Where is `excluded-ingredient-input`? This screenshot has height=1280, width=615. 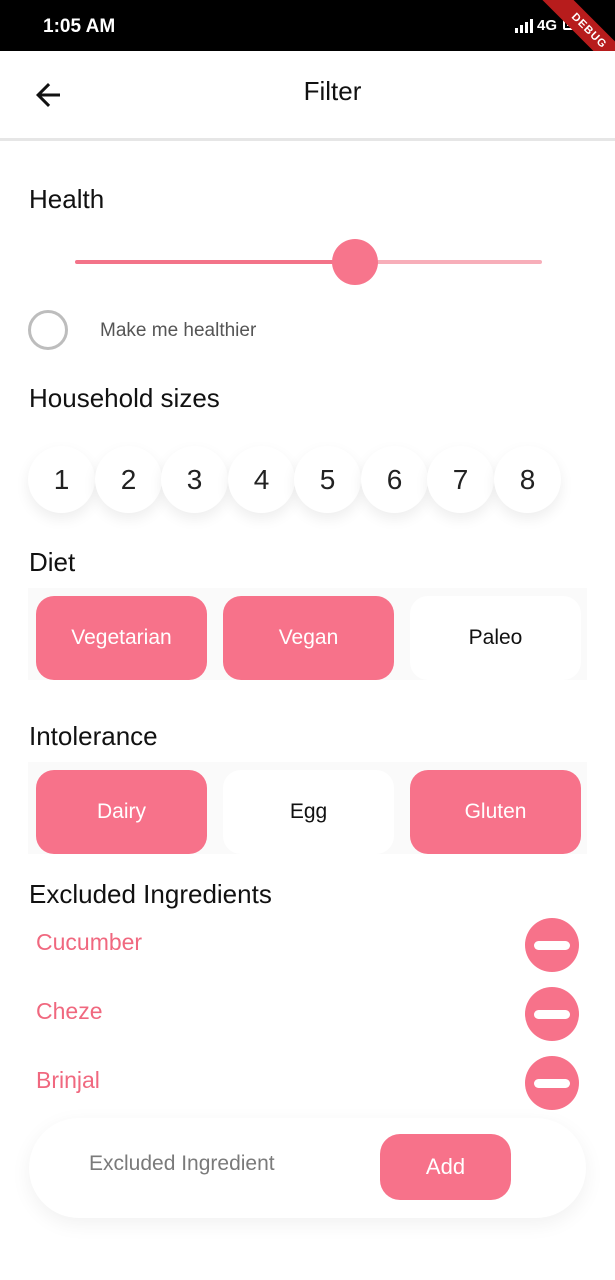 excluded-ingredient-input is located at coordinates (219, 1164).